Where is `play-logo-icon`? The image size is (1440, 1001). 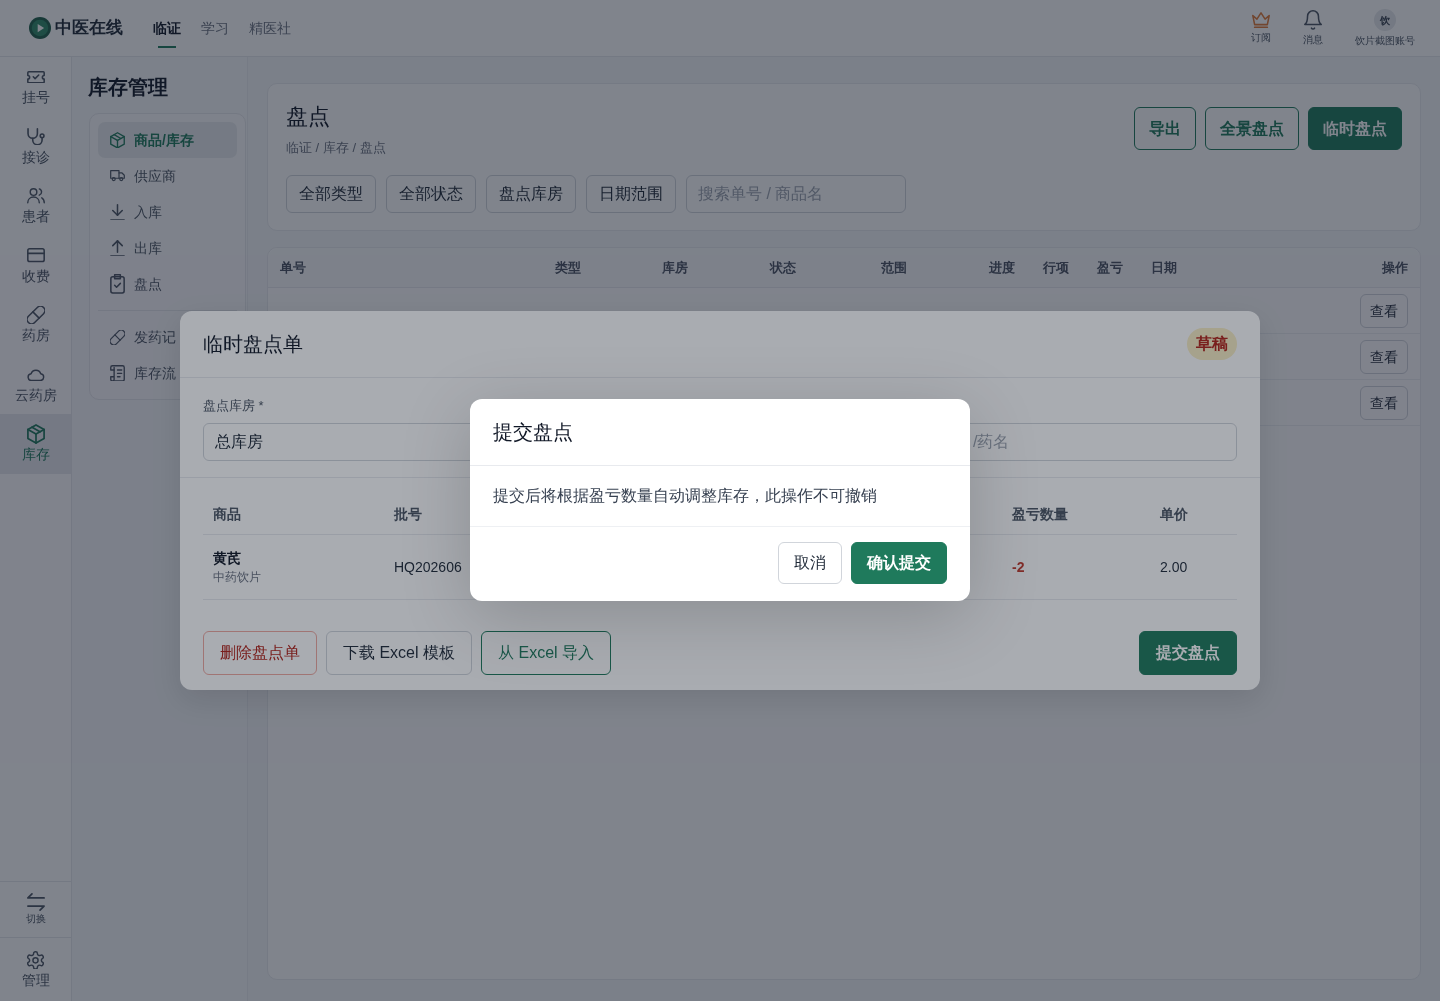 play-logo-icon is located at coordinates (40, 28).